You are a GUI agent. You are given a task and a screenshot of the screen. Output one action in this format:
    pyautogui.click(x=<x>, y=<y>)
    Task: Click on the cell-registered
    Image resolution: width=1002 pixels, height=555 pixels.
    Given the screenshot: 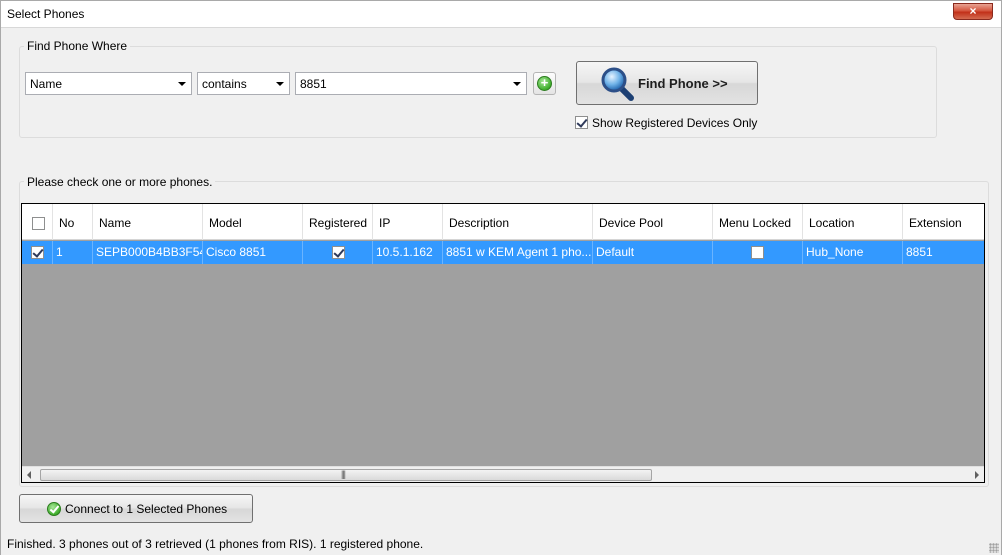 What is the action you would take?
    pyautogui.click(x=338, y=252)
    